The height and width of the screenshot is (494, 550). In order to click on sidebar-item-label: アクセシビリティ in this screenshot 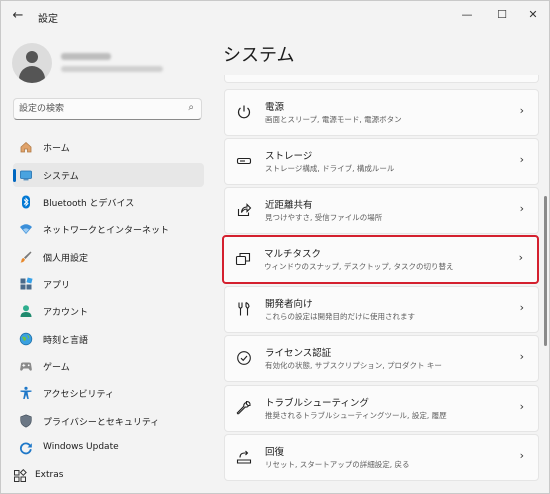, I will do `click(79, 395)`.